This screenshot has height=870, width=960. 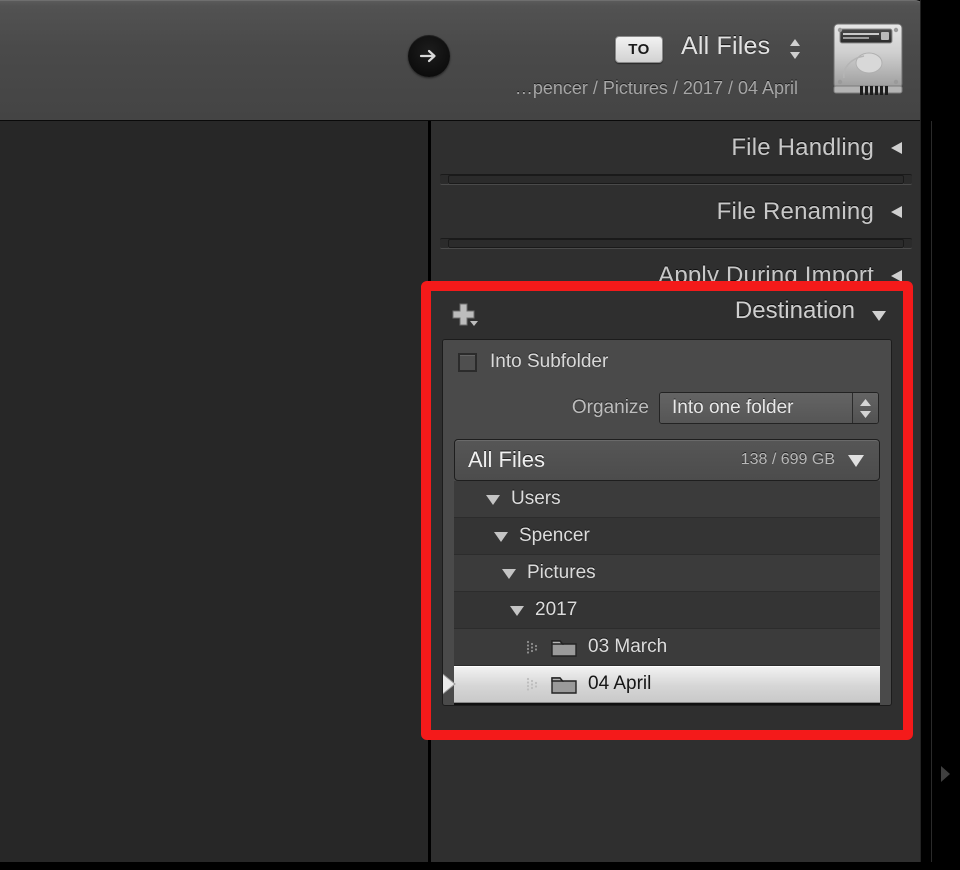 I want to click on to-badge: TO, so click(x=639, y=49).